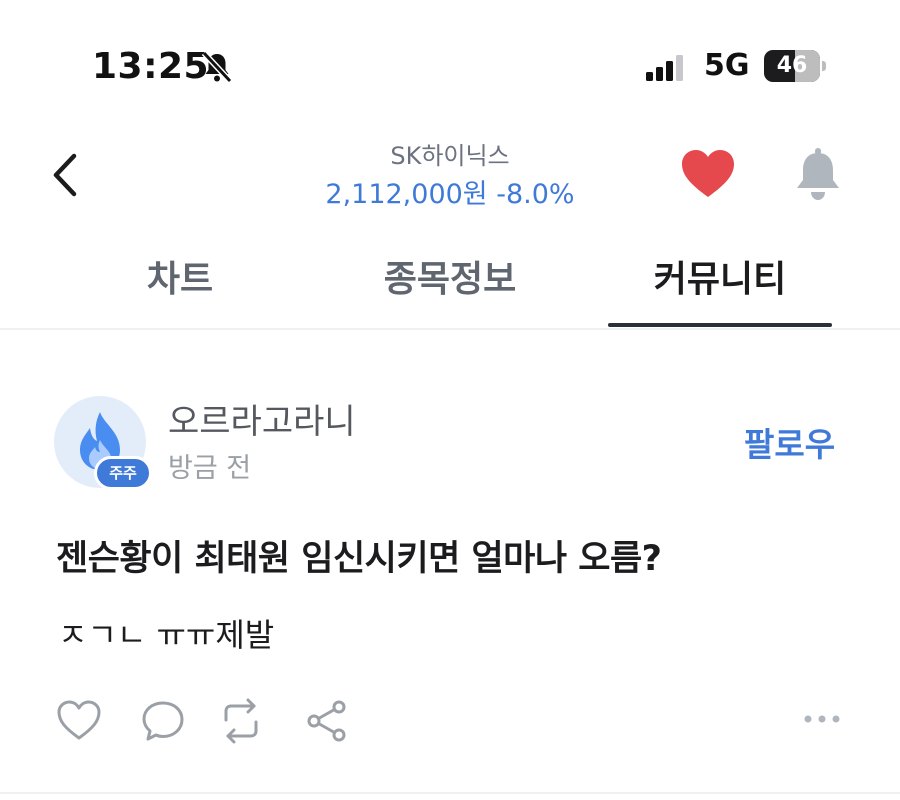  What do you see at coordinates (450, 721) in the screenshot?
I see `post-actions` at bounding box center [450, 721].